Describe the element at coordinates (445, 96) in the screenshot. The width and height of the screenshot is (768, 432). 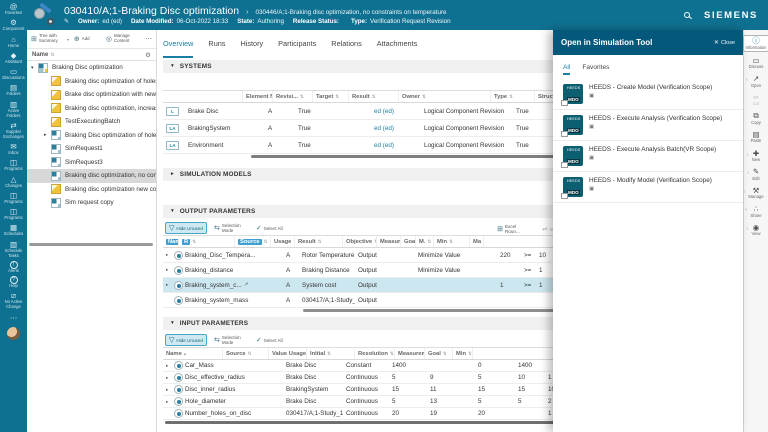
I see `column-header: Owner ⇅ ⚙` at that location.